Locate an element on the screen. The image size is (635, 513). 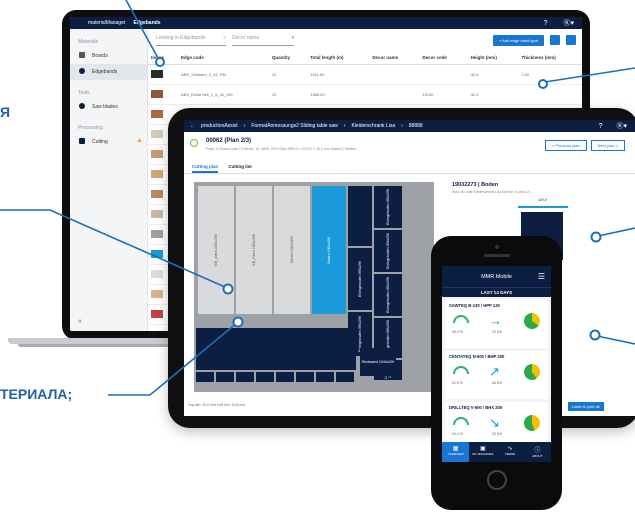
label-print-button: Label & print all is located at coordinates (586, 406).